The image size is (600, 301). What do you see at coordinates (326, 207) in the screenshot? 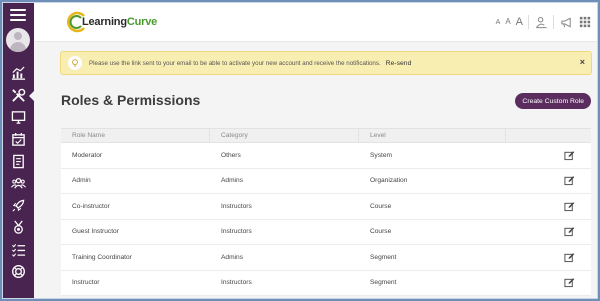
I see `table-row: Co-instructor Instructors Course` at bounding box center [326, 207].